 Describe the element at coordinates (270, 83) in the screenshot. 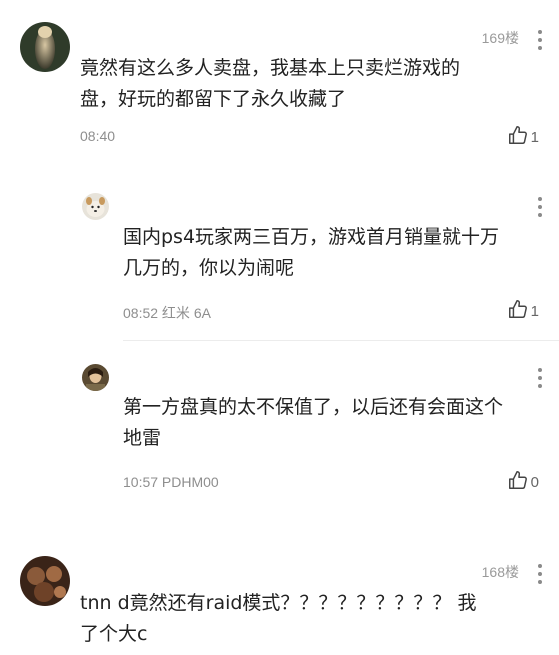

I see `comment-text: 竟然有这么多人卖盘，我基本上只卖烂游戏的 盘，好玩的都留下了永久收藏了` at that location.